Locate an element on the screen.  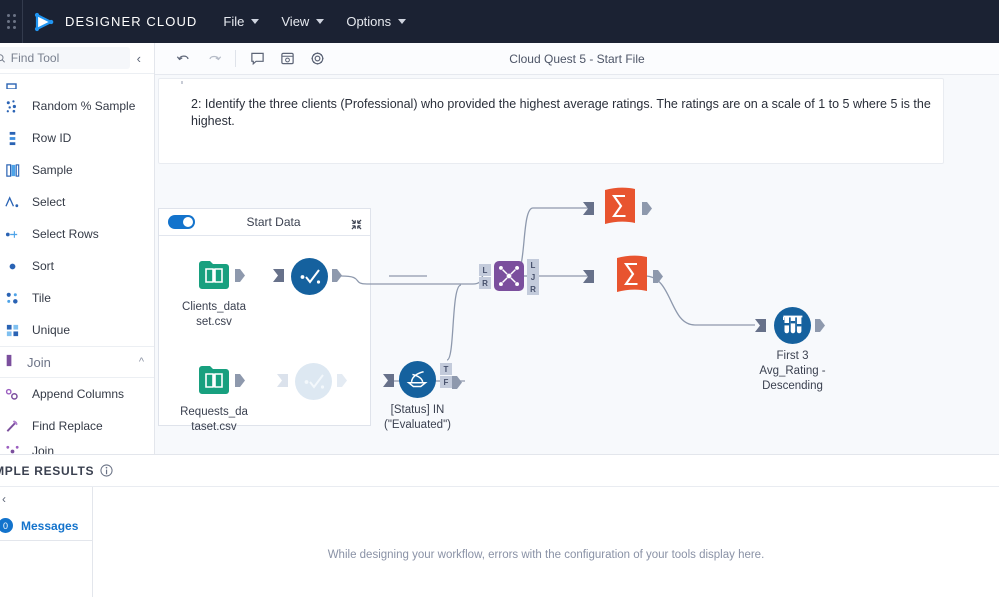
sidebar-item-label: Select Rows is located at coordinates (65, 234).